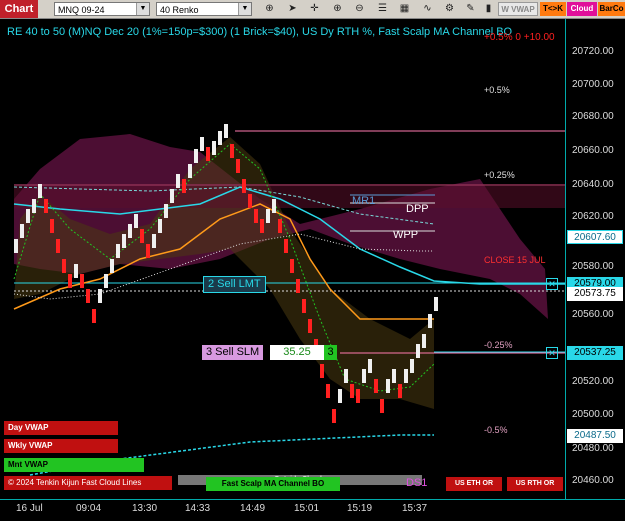  I want to click on indicators-icon: ∿, so click(427, 9).